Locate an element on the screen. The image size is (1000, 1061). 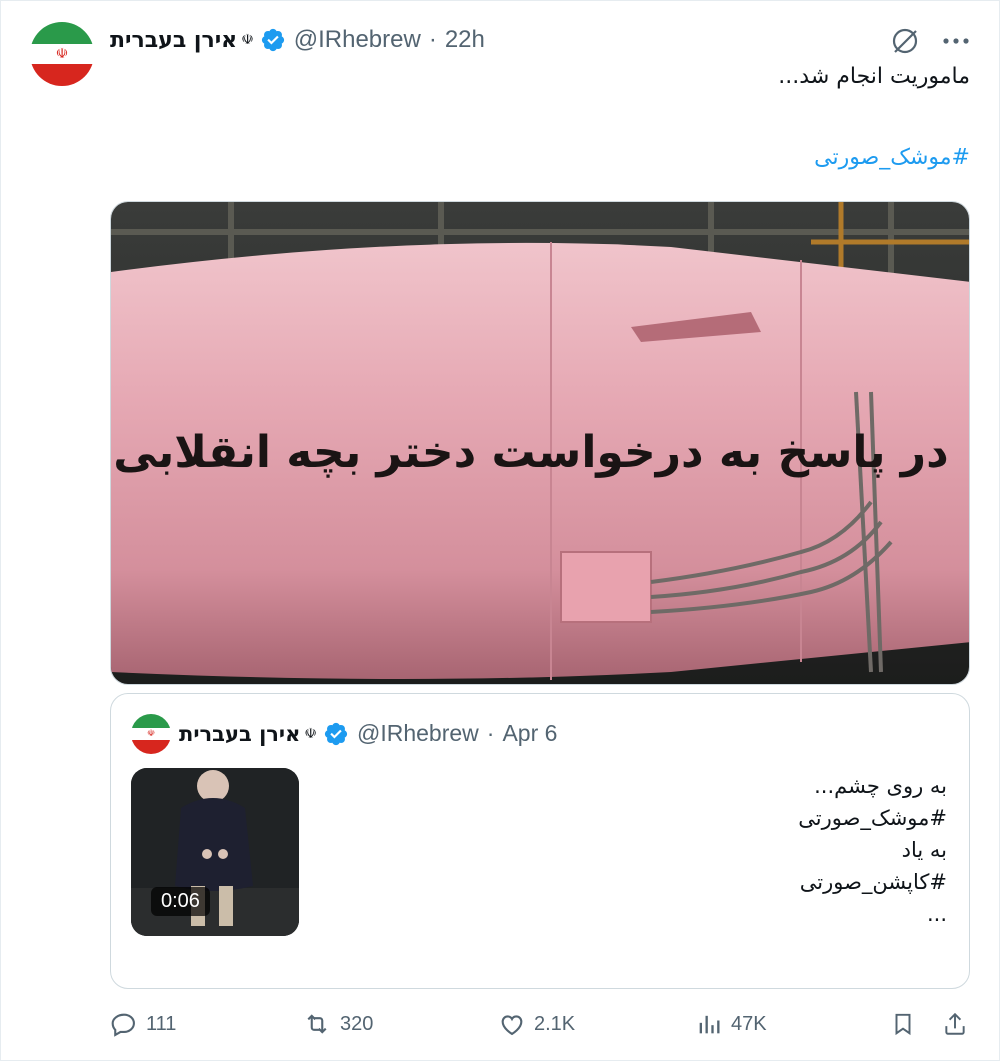
top-actions is located at coordinates (930, 41).